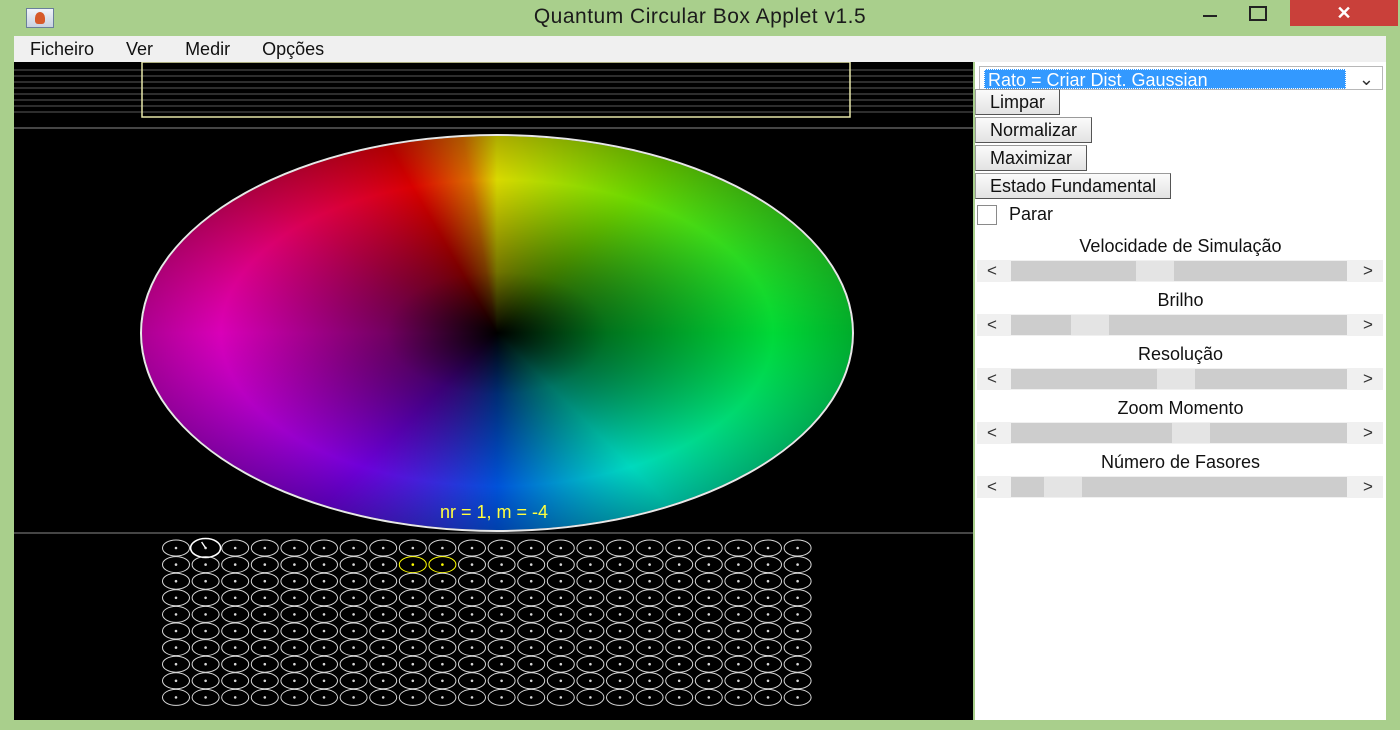 The height and width of the screenshot is (730, 1400). Describe the element at coordinates (987, 214) in the screenshot. I see `stop-checkbox` at that location.